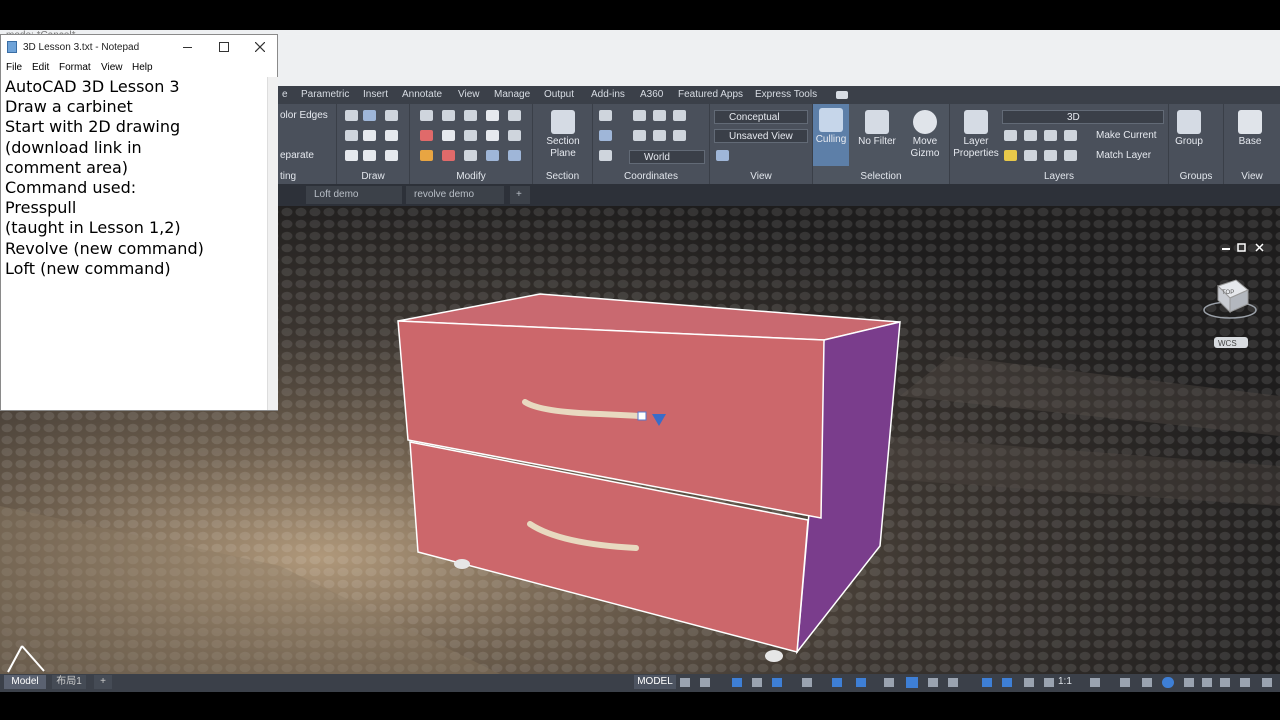  Describe the element at coordinates (492, 135) in the screenshot. I see `stretch-icon` at that location.